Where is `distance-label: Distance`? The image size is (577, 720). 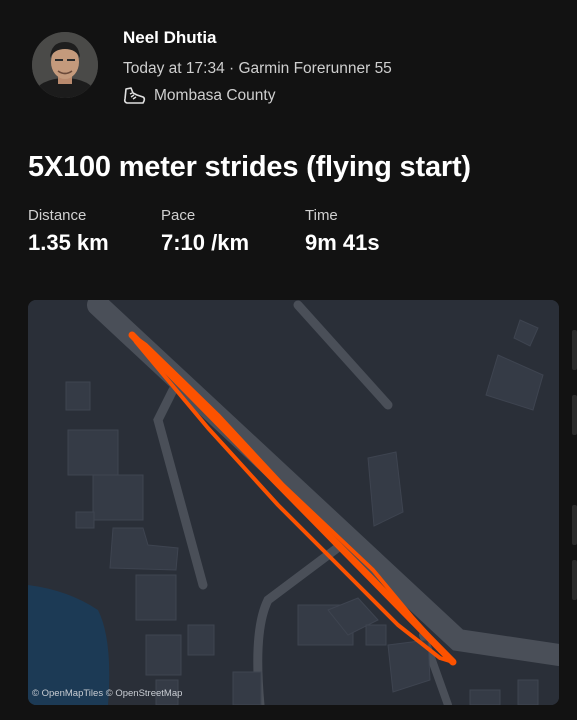
distance-label: Distance is located at coordinates (57, 215).